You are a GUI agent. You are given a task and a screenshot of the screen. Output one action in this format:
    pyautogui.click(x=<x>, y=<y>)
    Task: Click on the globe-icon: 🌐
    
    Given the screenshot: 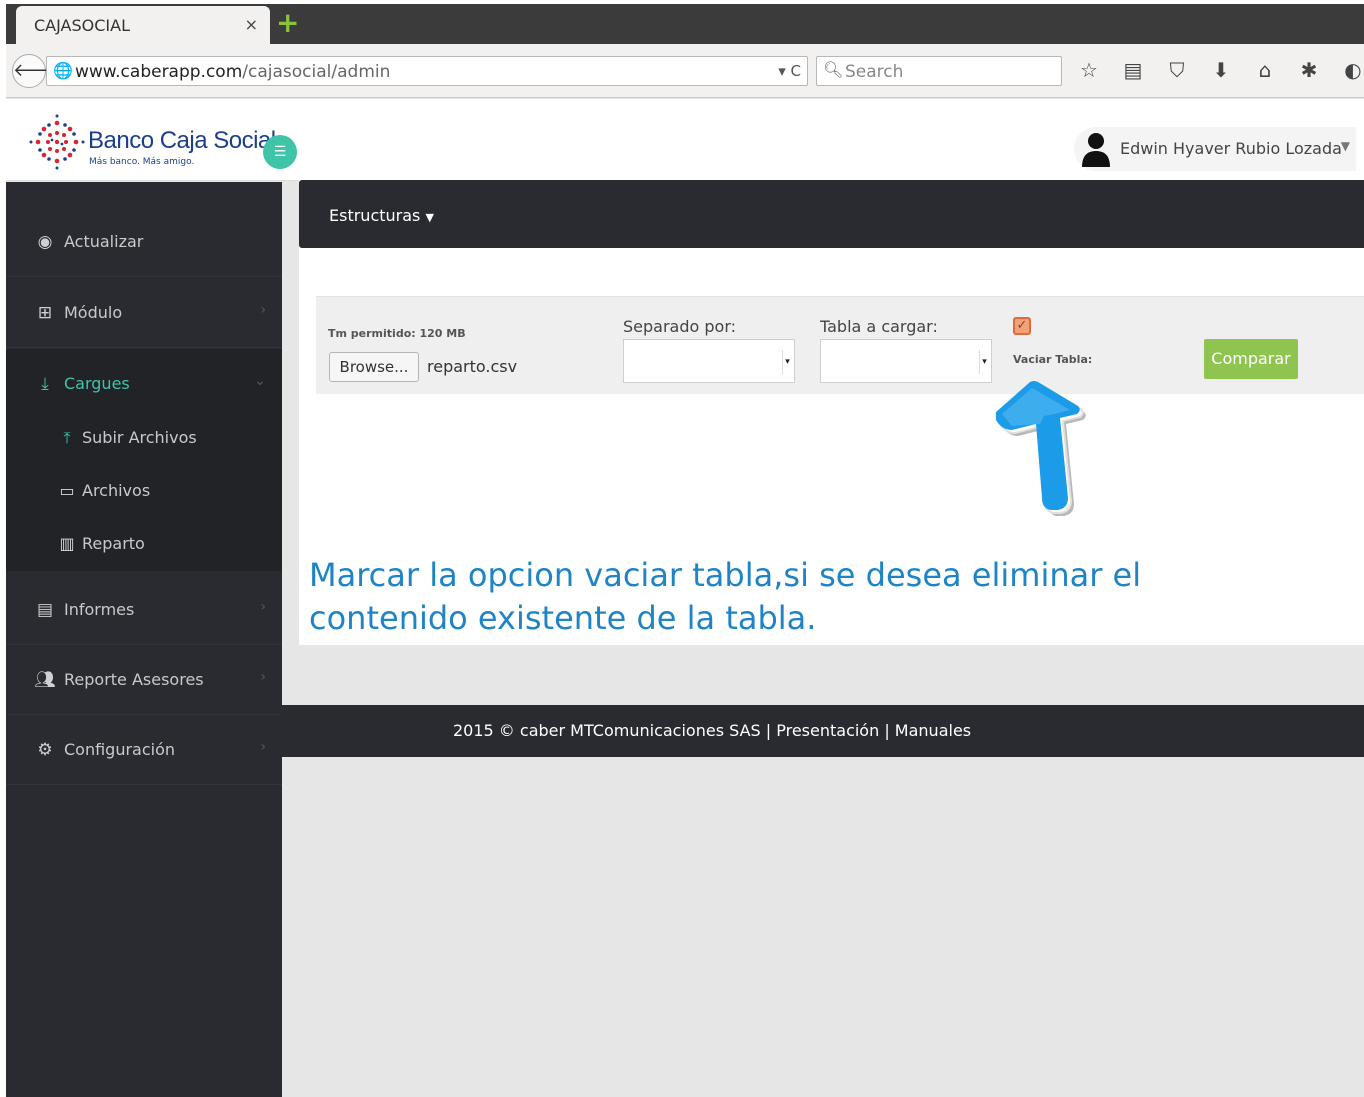 What is the action you would take?
    pyautogui.click(x=63, y=70)
    